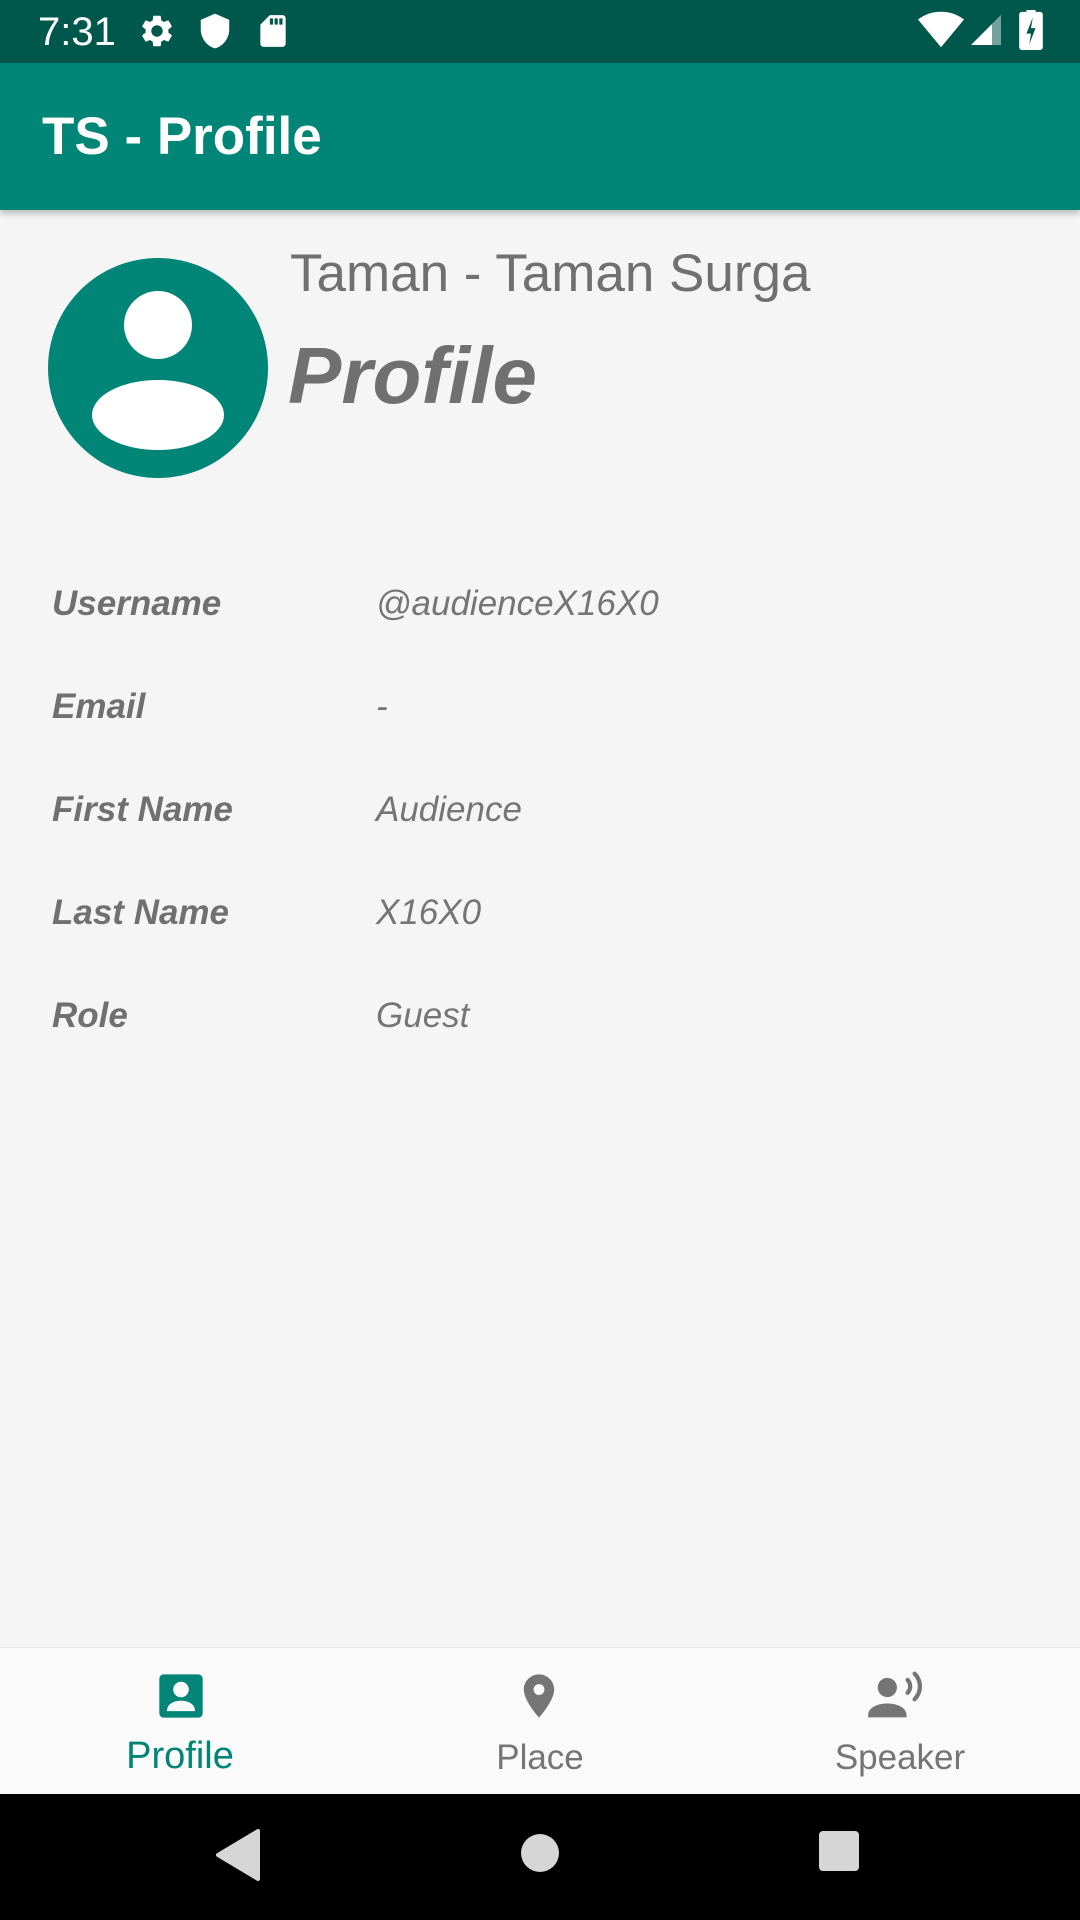 The width and height of the screenshot is (1080, 1920). I want to click on email-label: Email, so click(99, 706).